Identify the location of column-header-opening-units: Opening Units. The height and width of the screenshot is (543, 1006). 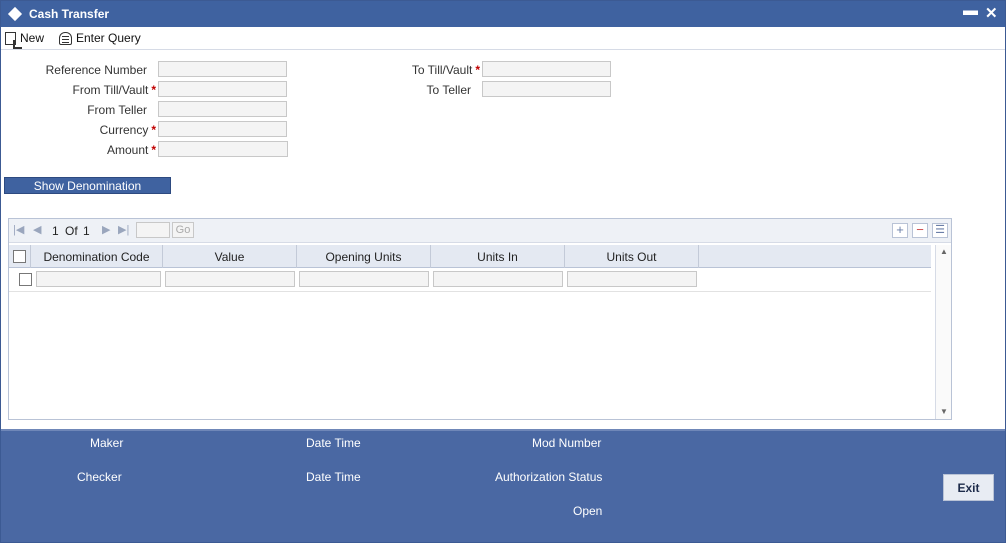
(364, 256).